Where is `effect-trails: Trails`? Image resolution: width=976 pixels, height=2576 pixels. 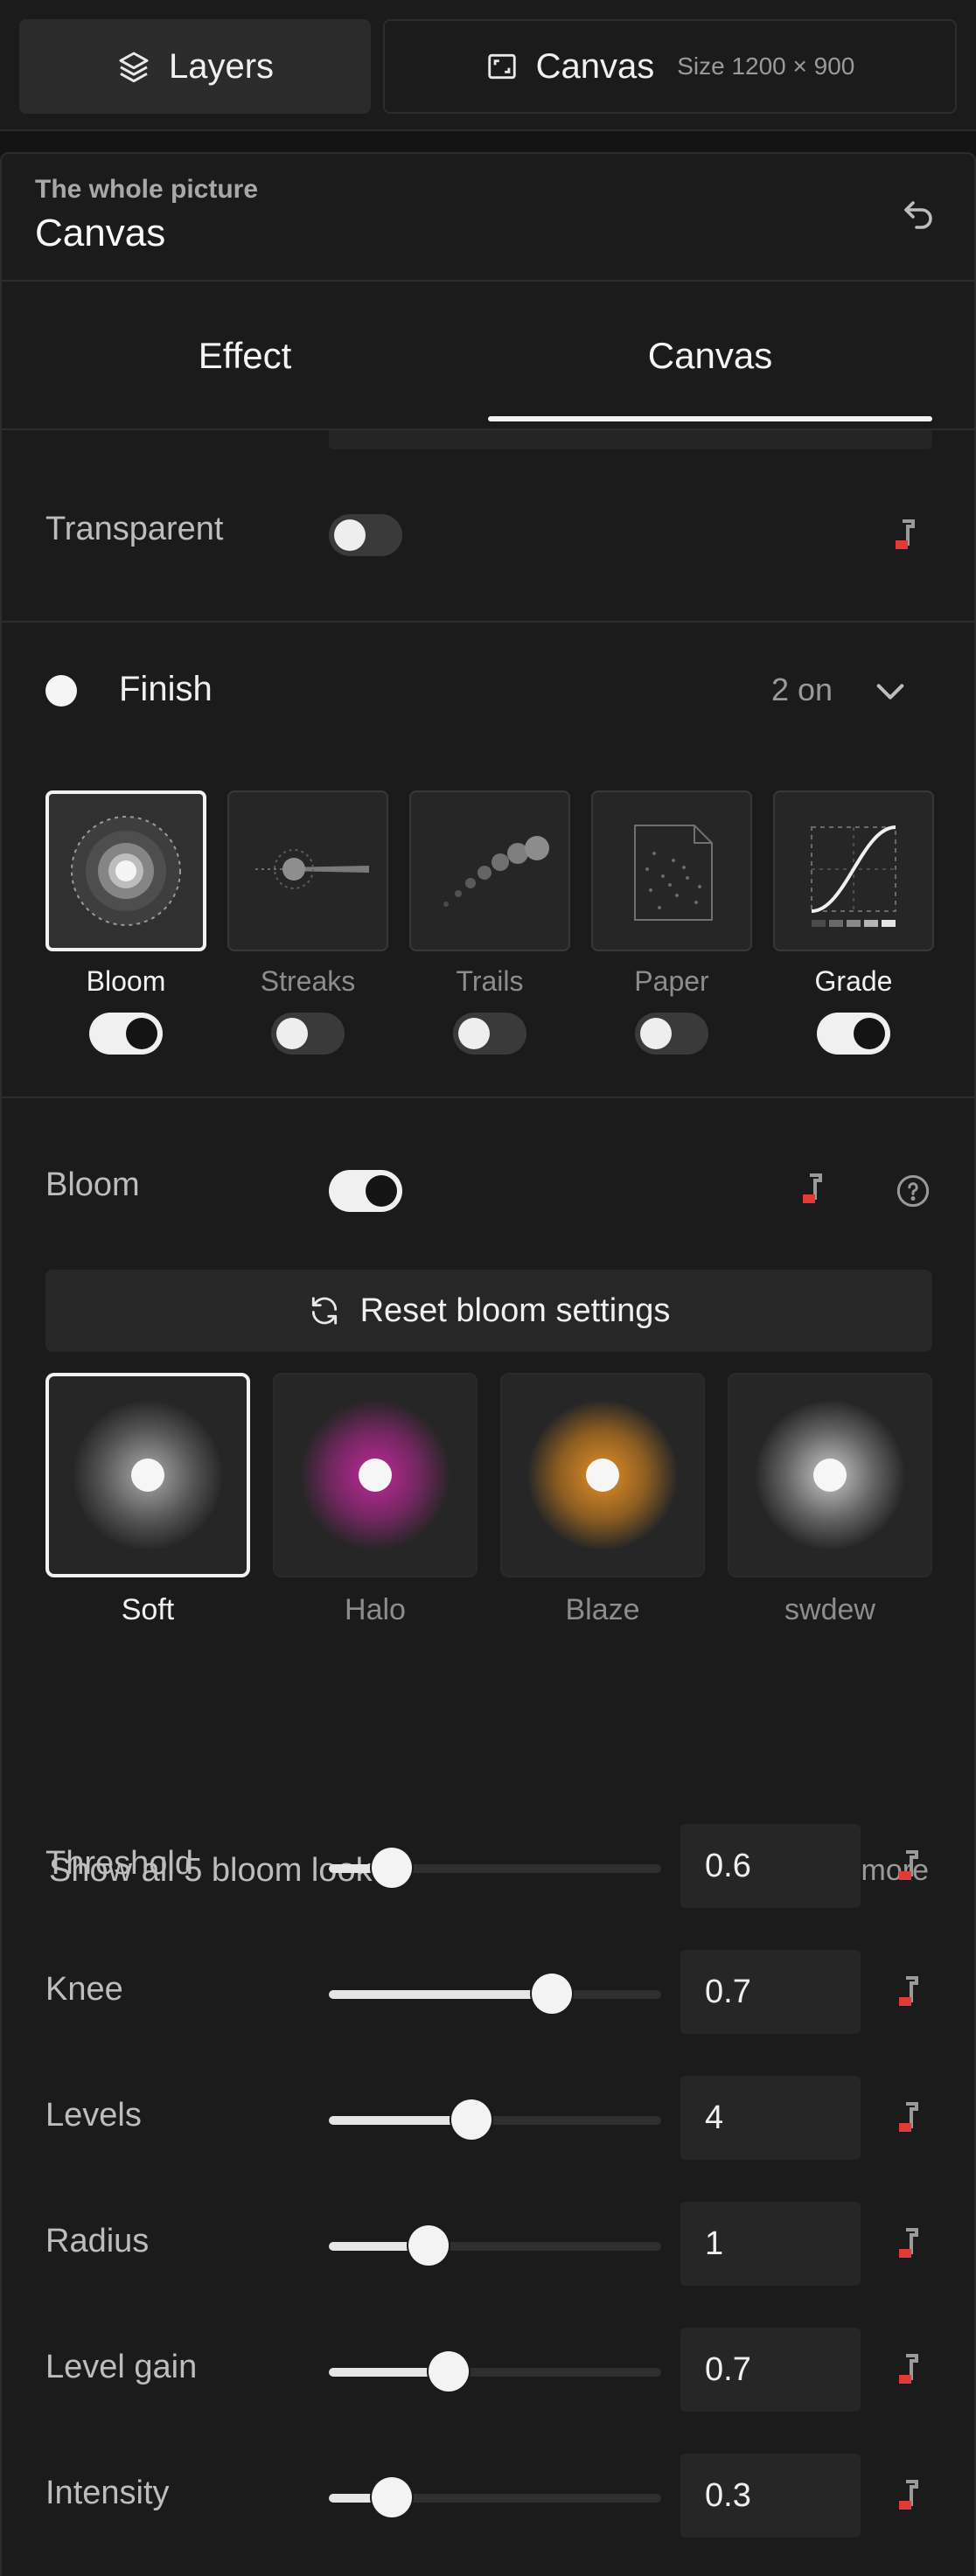 effect-trails: Trails is located at coordinates (489, 922).